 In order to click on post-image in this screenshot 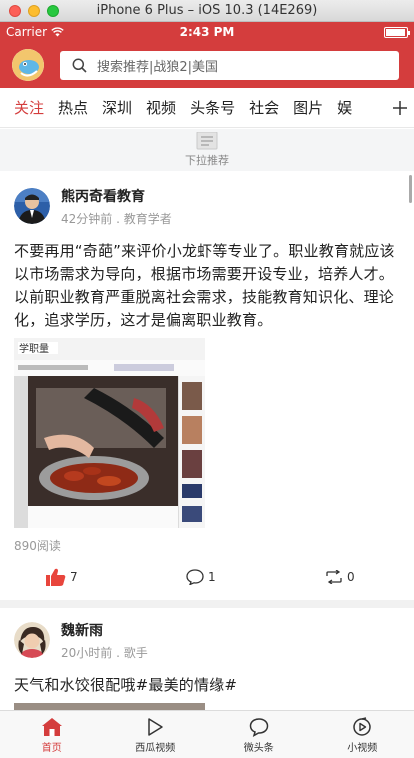, I will do `click(109, 706)`.